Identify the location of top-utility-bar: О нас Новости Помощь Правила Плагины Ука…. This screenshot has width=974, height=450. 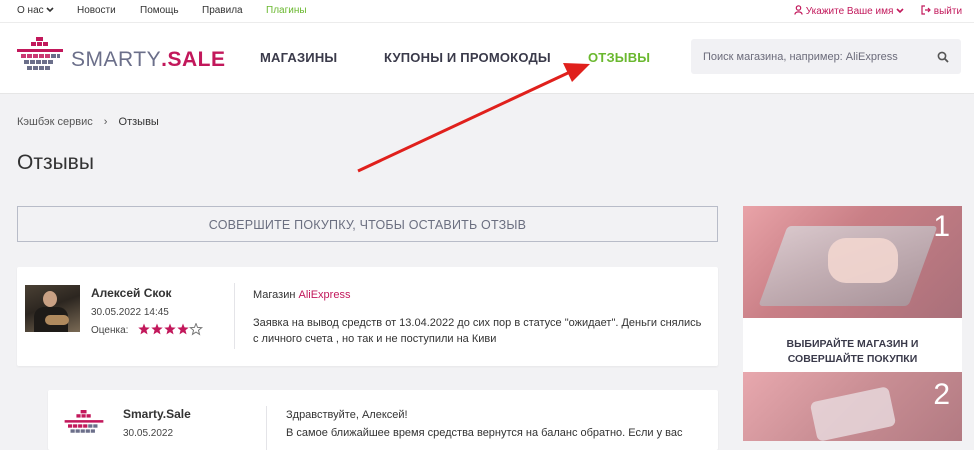
(487, 11).